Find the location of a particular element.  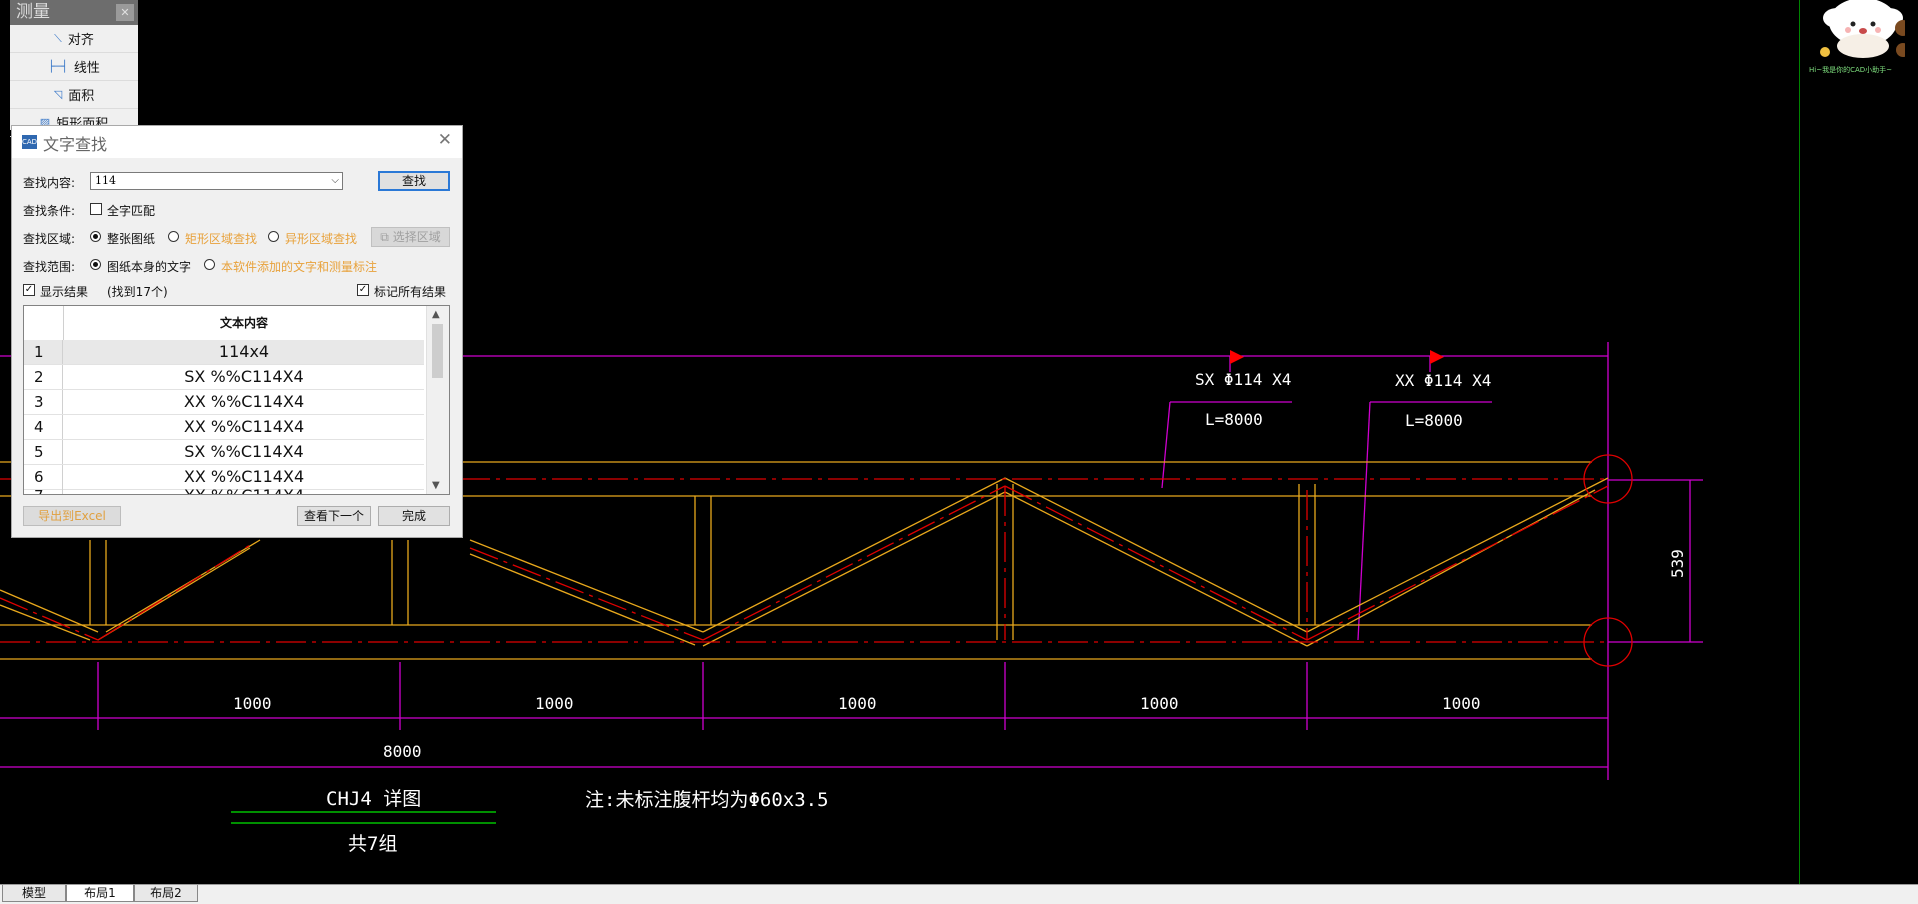

area-option-label: 矩形区域查找 is located at coordinates (221, 239).